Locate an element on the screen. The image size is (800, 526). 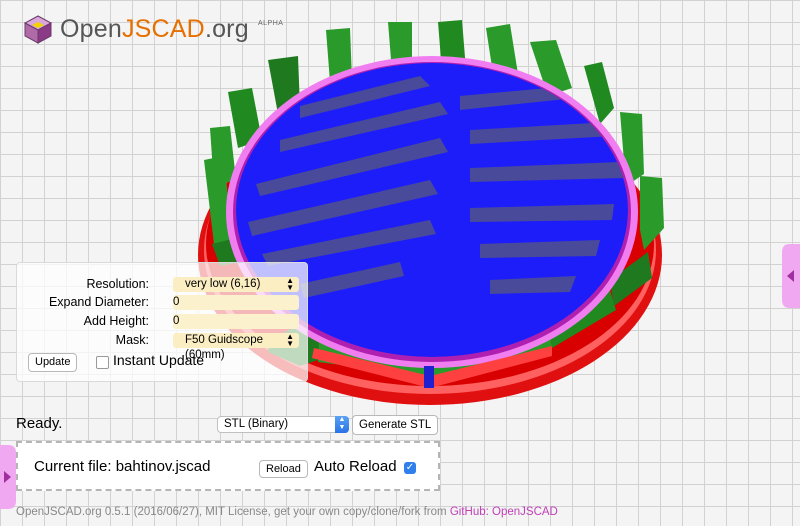
panel-toggle-left is located at coordinates (8, 477).